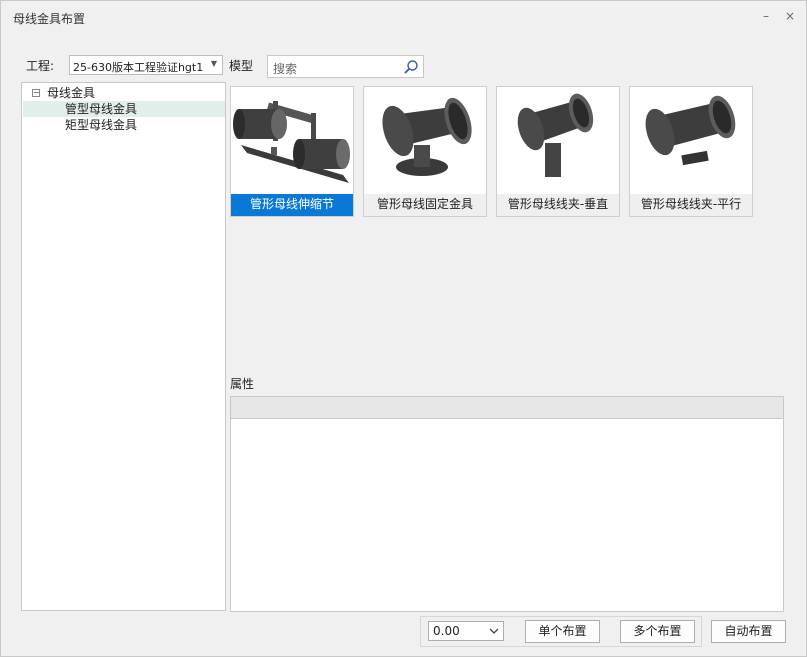 This screenshot has width=807, height=657. I want to click on model-card-fixed-fitting: 管形母线固定金具, so click(425, 151).